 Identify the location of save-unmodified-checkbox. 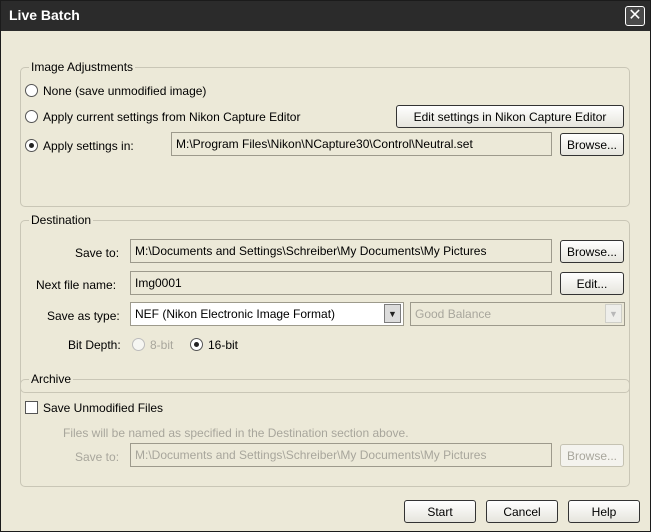
(31, 407).